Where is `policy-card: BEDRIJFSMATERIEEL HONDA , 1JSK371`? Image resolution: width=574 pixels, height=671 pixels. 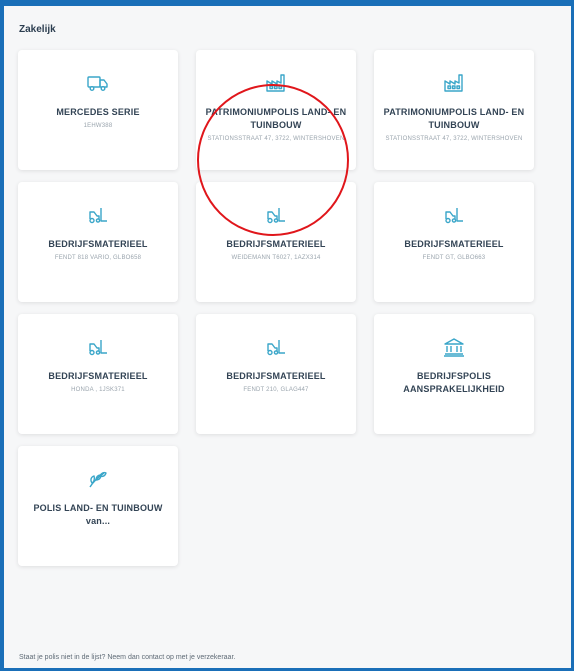 policy-card: BEDRIJFSMATERIEEL HONDA , 1JSK371 is located at coordinates (98, 374).